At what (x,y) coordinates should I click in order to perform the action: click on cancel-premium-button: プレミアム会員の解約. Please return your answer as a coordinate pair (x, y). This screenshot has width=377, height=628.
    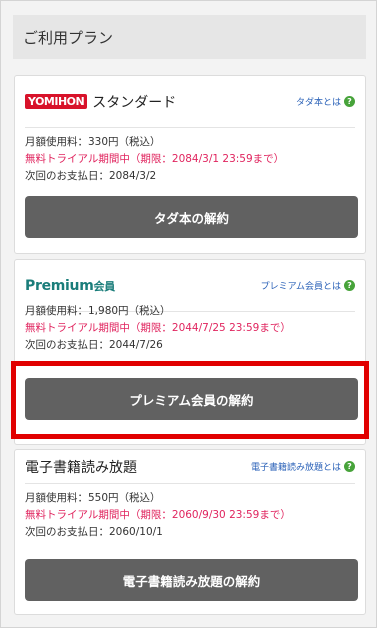
    Looking at the image, I should click on (191, 399).